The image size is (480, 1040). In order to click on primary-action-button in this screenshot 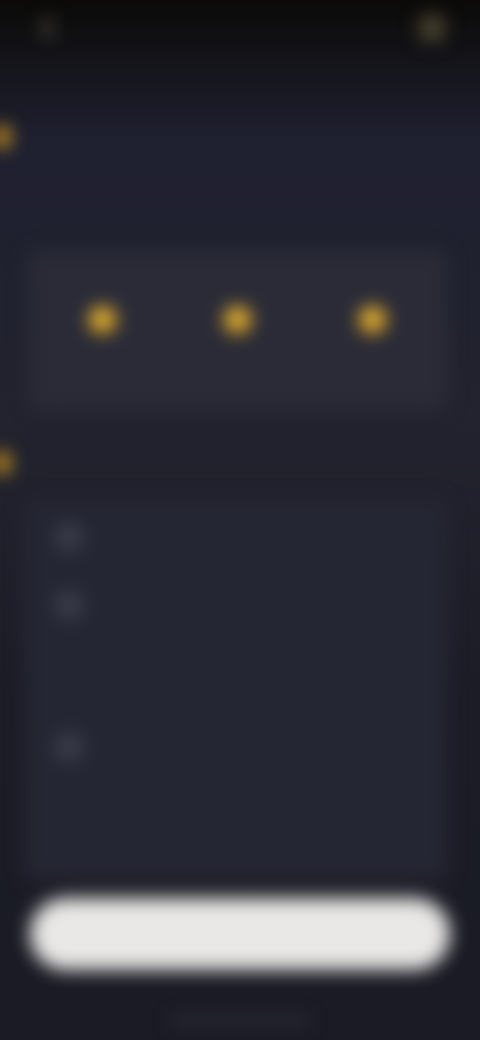, I will do `click(240, 934)`.